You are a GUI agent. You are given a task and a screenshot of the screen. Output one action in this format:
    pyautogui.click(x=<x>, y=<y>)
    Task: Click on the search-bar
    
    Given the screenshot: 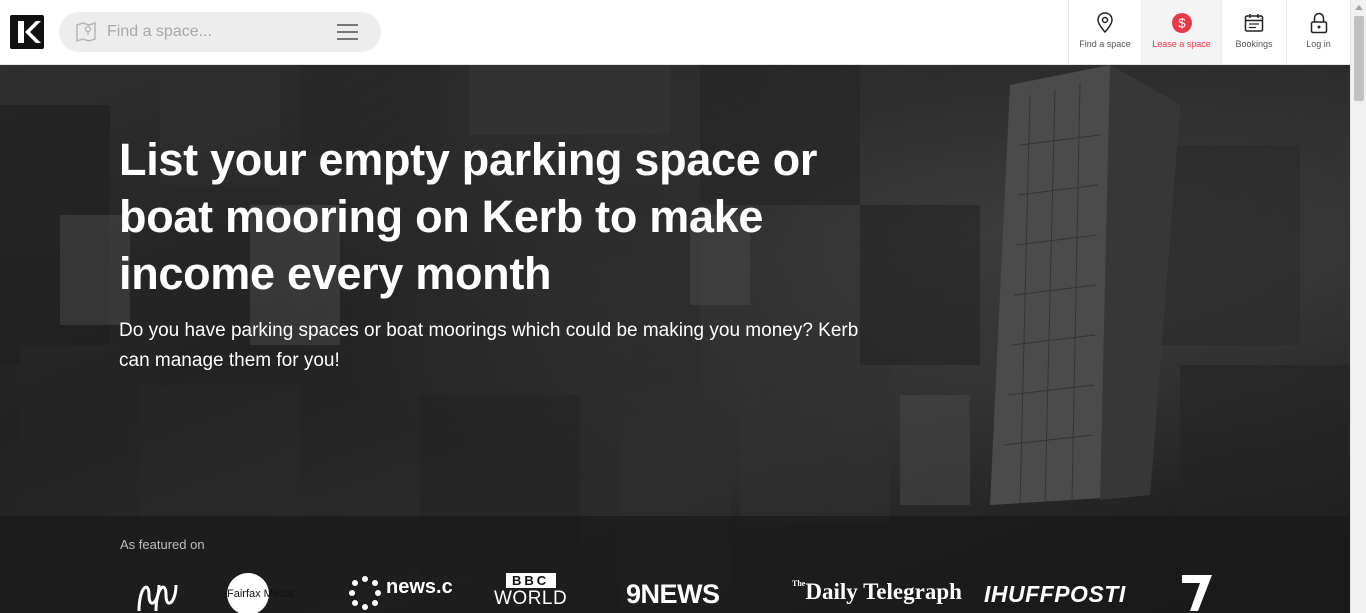 What is the action you would take?
    pyautogui.click(x=220, y=32)
    